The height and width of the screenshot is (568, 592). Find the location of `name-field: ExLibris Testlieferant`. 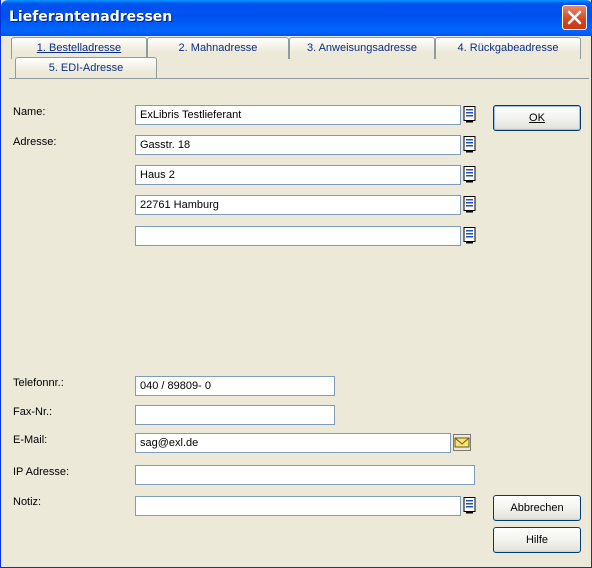

name-field: ExLibris Testlieferant is located at coordinates (298, 115).